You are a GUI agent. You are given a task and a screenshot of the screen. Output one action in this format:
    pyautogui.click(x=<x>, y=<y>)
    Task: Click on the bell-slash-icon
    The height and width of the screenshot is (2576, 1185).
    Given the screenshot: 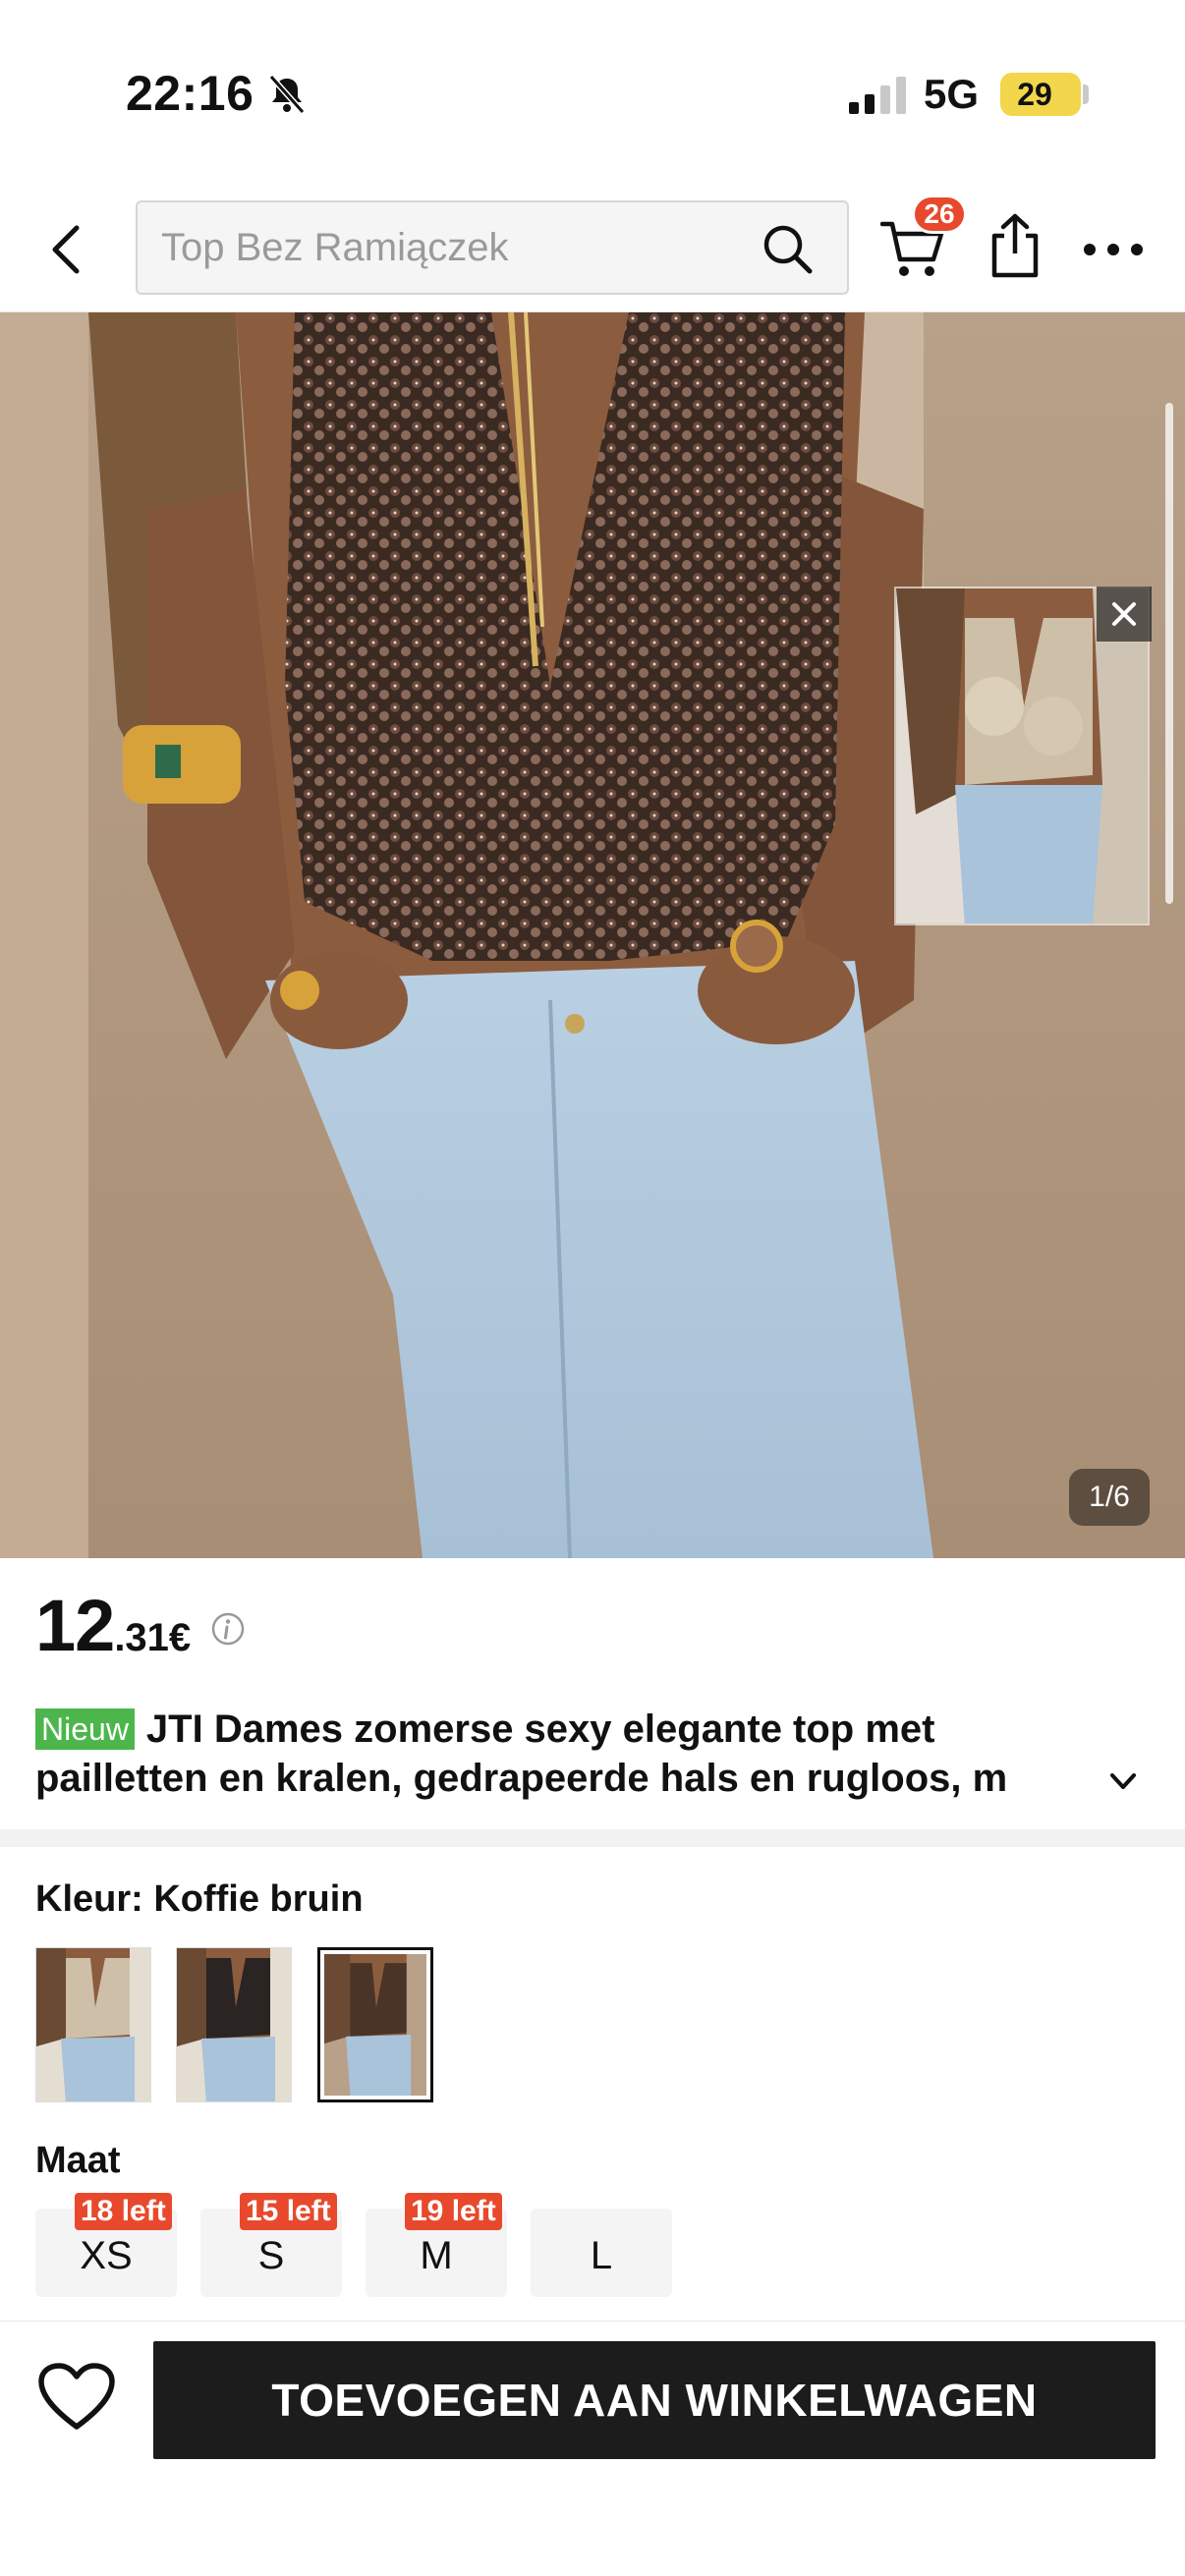 What is the action you would take?
    pyautogui.click(x=287, y=94)
    